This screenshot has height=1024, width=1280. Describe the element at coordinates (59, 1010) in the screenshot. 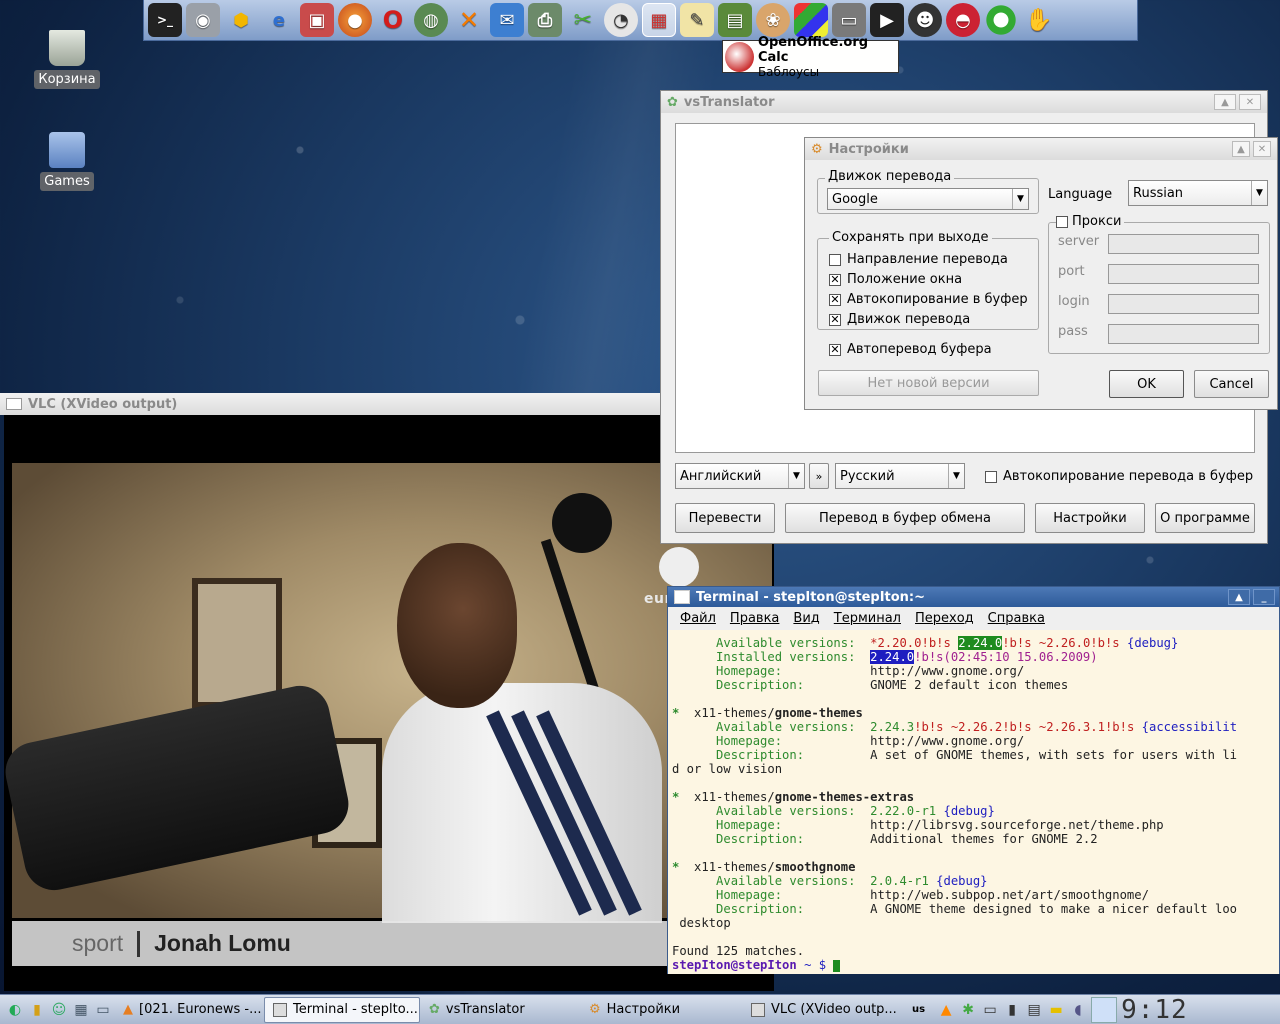

I see `user-icon: ☺` at that location.